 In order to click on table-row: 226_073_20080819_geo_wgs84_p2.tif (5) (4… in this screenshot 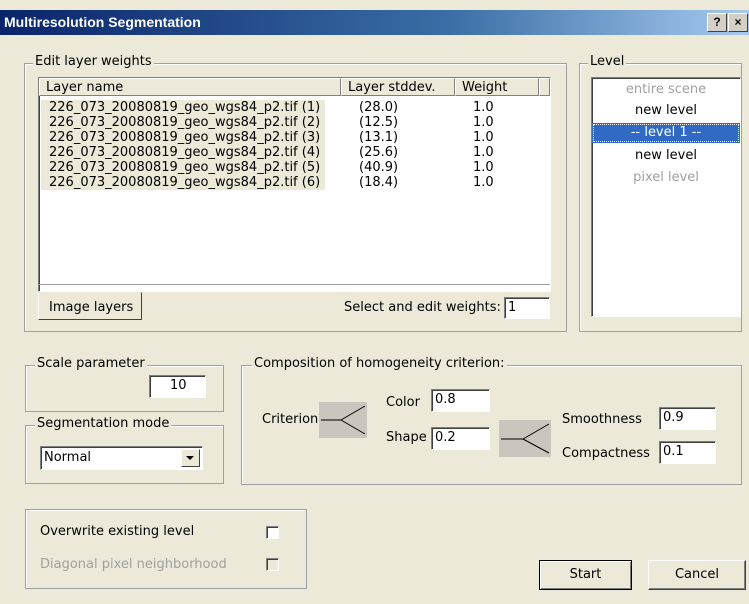, I will do `click(294, 167)`.